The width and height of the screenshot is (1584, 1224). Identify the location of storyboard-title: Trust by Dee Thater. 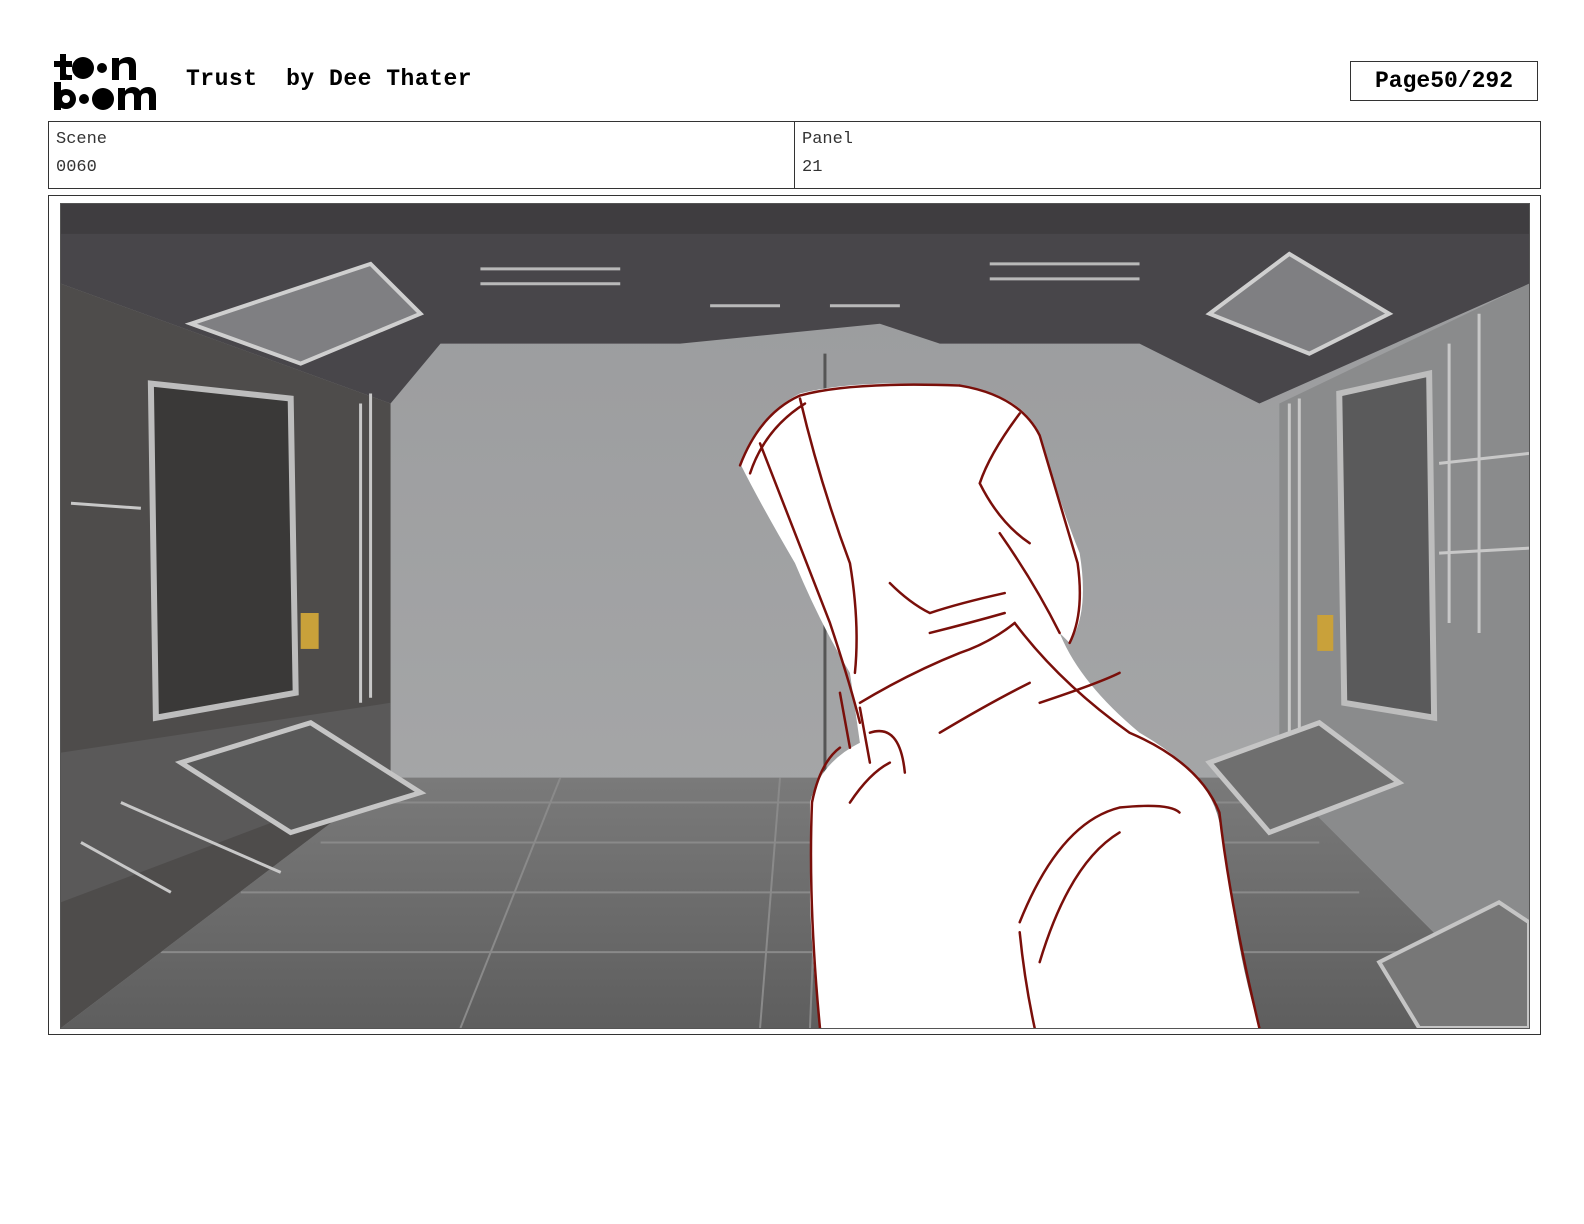
(329, 79).